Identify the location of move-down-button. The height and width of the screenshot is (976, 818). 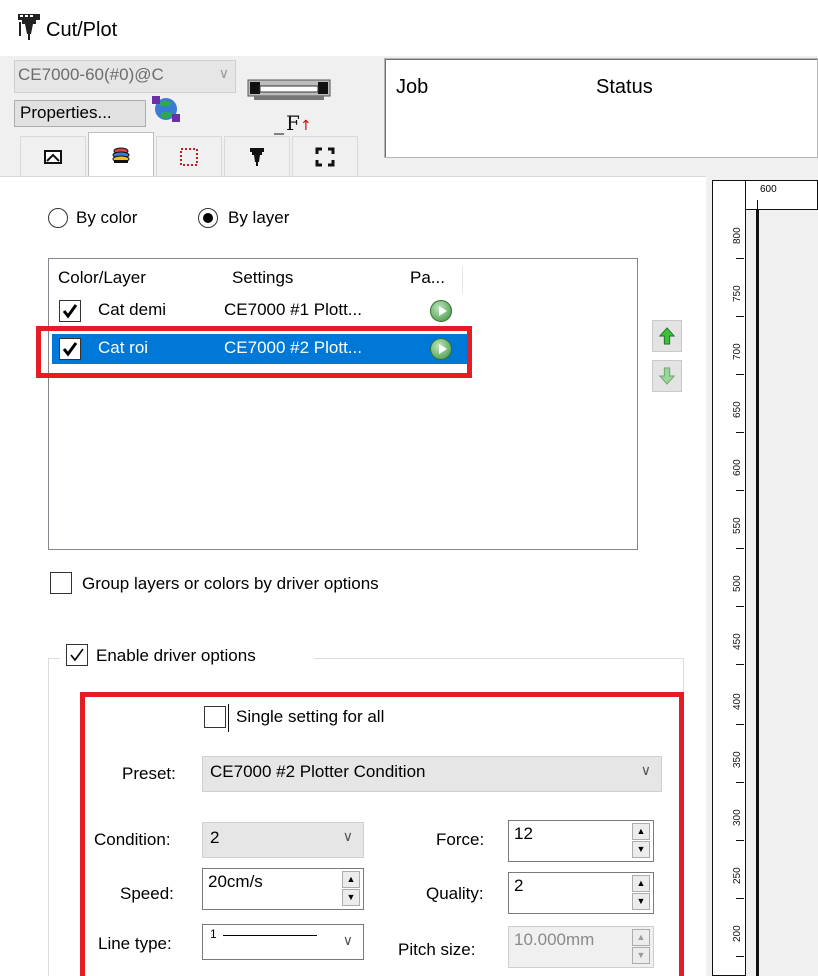
(667, 376).